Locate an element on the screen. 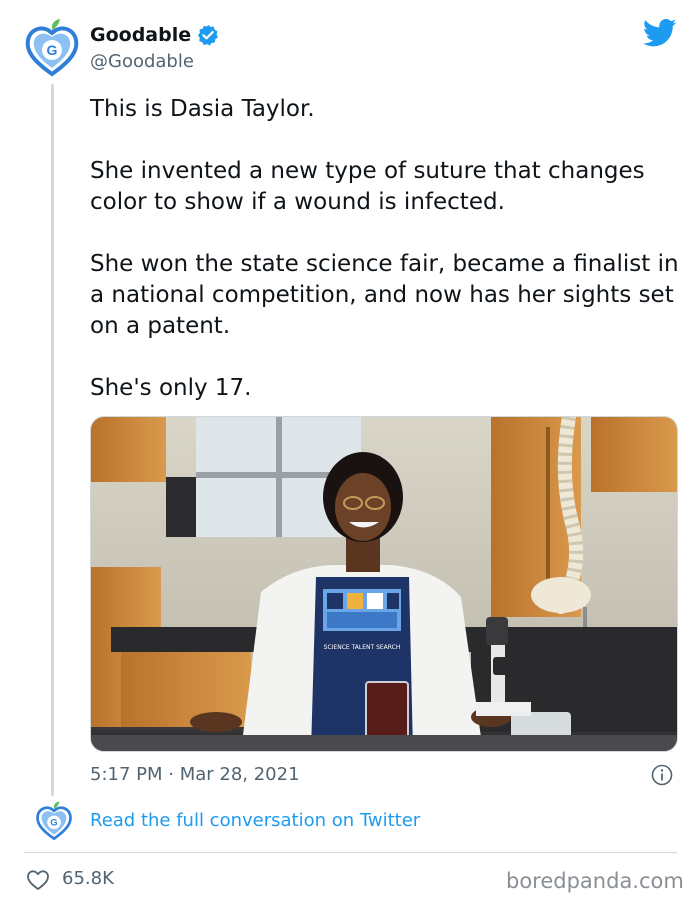 This screenshot has width=700, height=905. info-icon is located at coordinates (662, 775).